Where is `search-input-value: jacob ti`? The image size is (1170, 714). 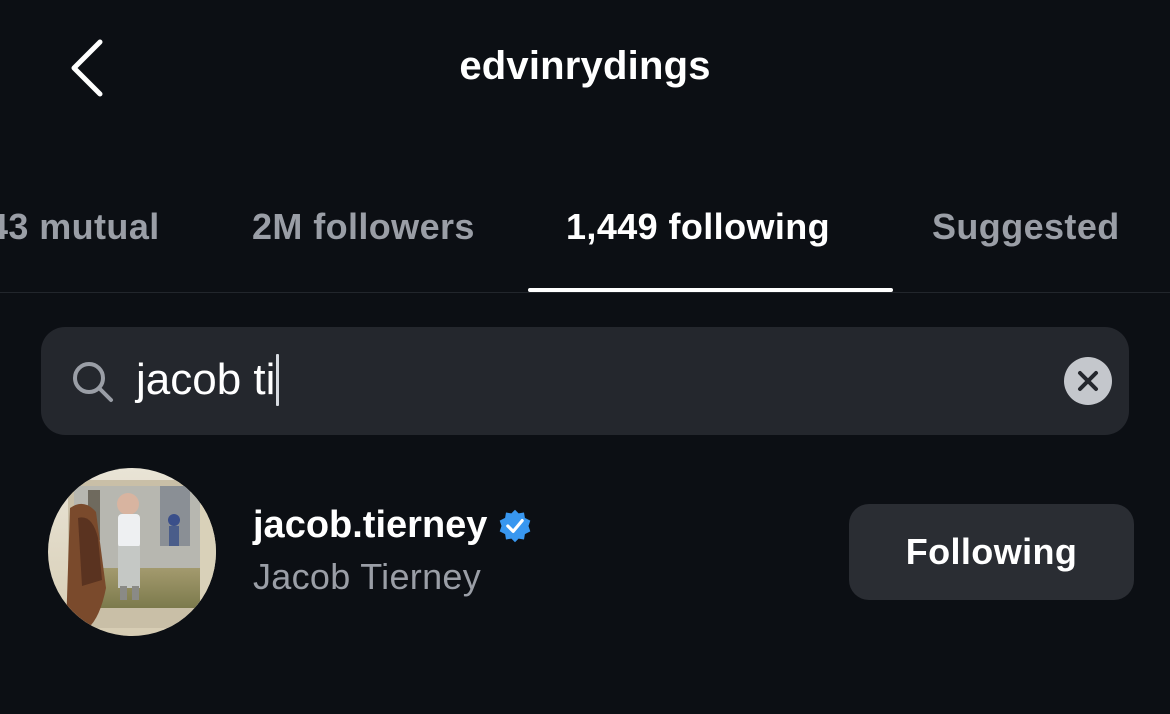 search-input-value: jacob ti is located at coordinates (206, 379).